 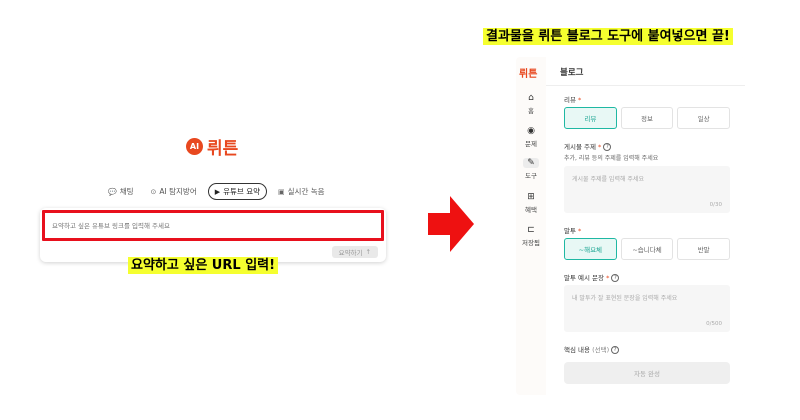 I want to click on tone-example-label-text: 말투 예시 문장, so click(x=584, y=278).